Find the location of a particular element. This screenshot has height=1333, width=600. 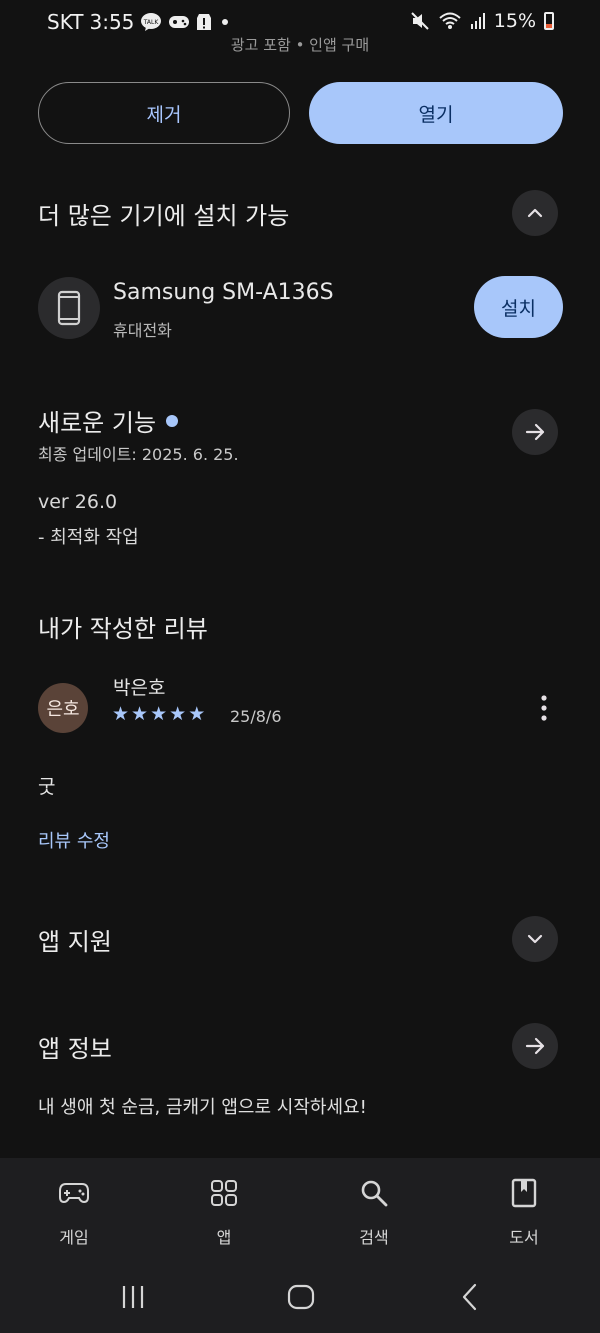

version-text: ver 26.0 is located at coordinates (78, 502).